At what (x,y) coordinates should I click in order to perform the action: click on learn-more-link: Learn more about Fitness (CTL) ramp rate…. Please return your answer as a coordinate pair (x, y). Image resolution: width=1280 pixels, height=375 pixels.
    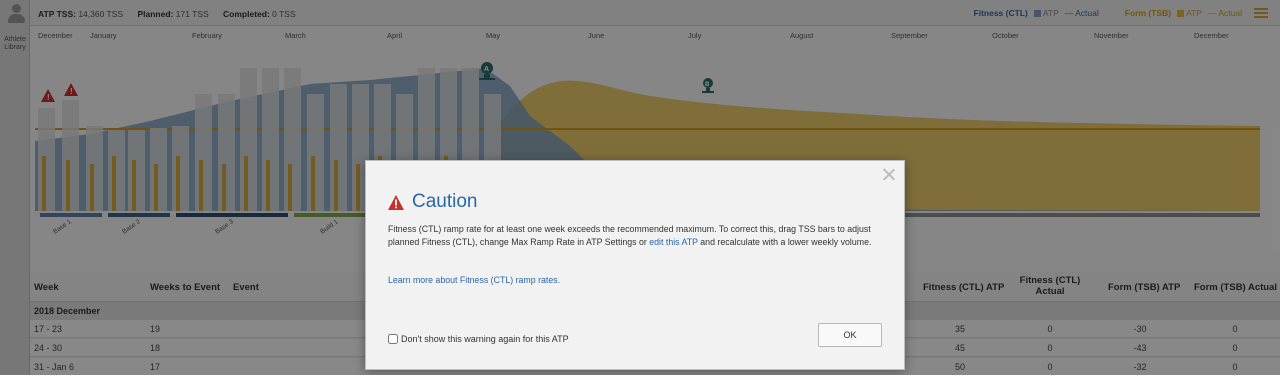
    Looking at the image, I should click on (474, 280).